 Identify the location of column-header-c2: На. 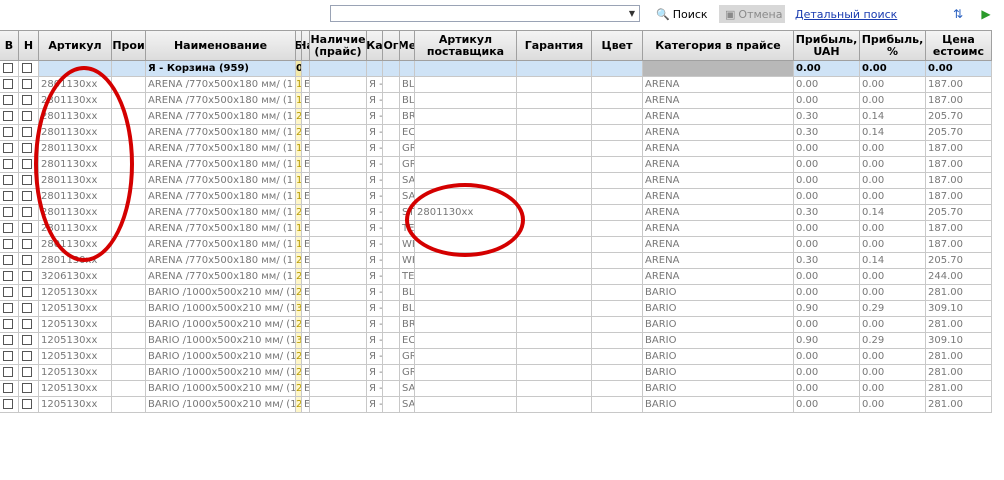
(306, 45).